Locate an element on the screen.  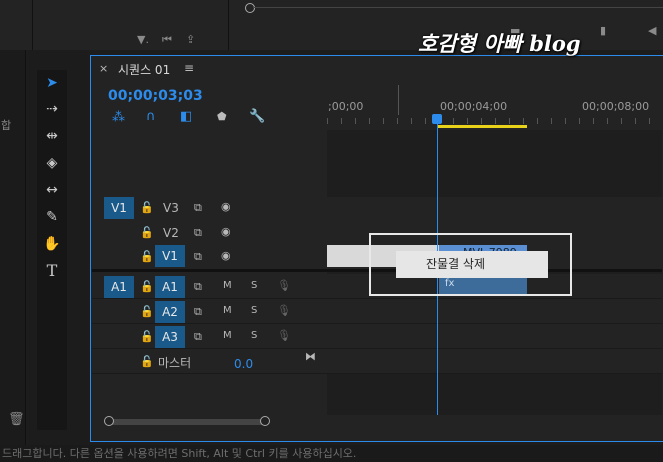
work-area-bar is located at coordinates (482, 126).